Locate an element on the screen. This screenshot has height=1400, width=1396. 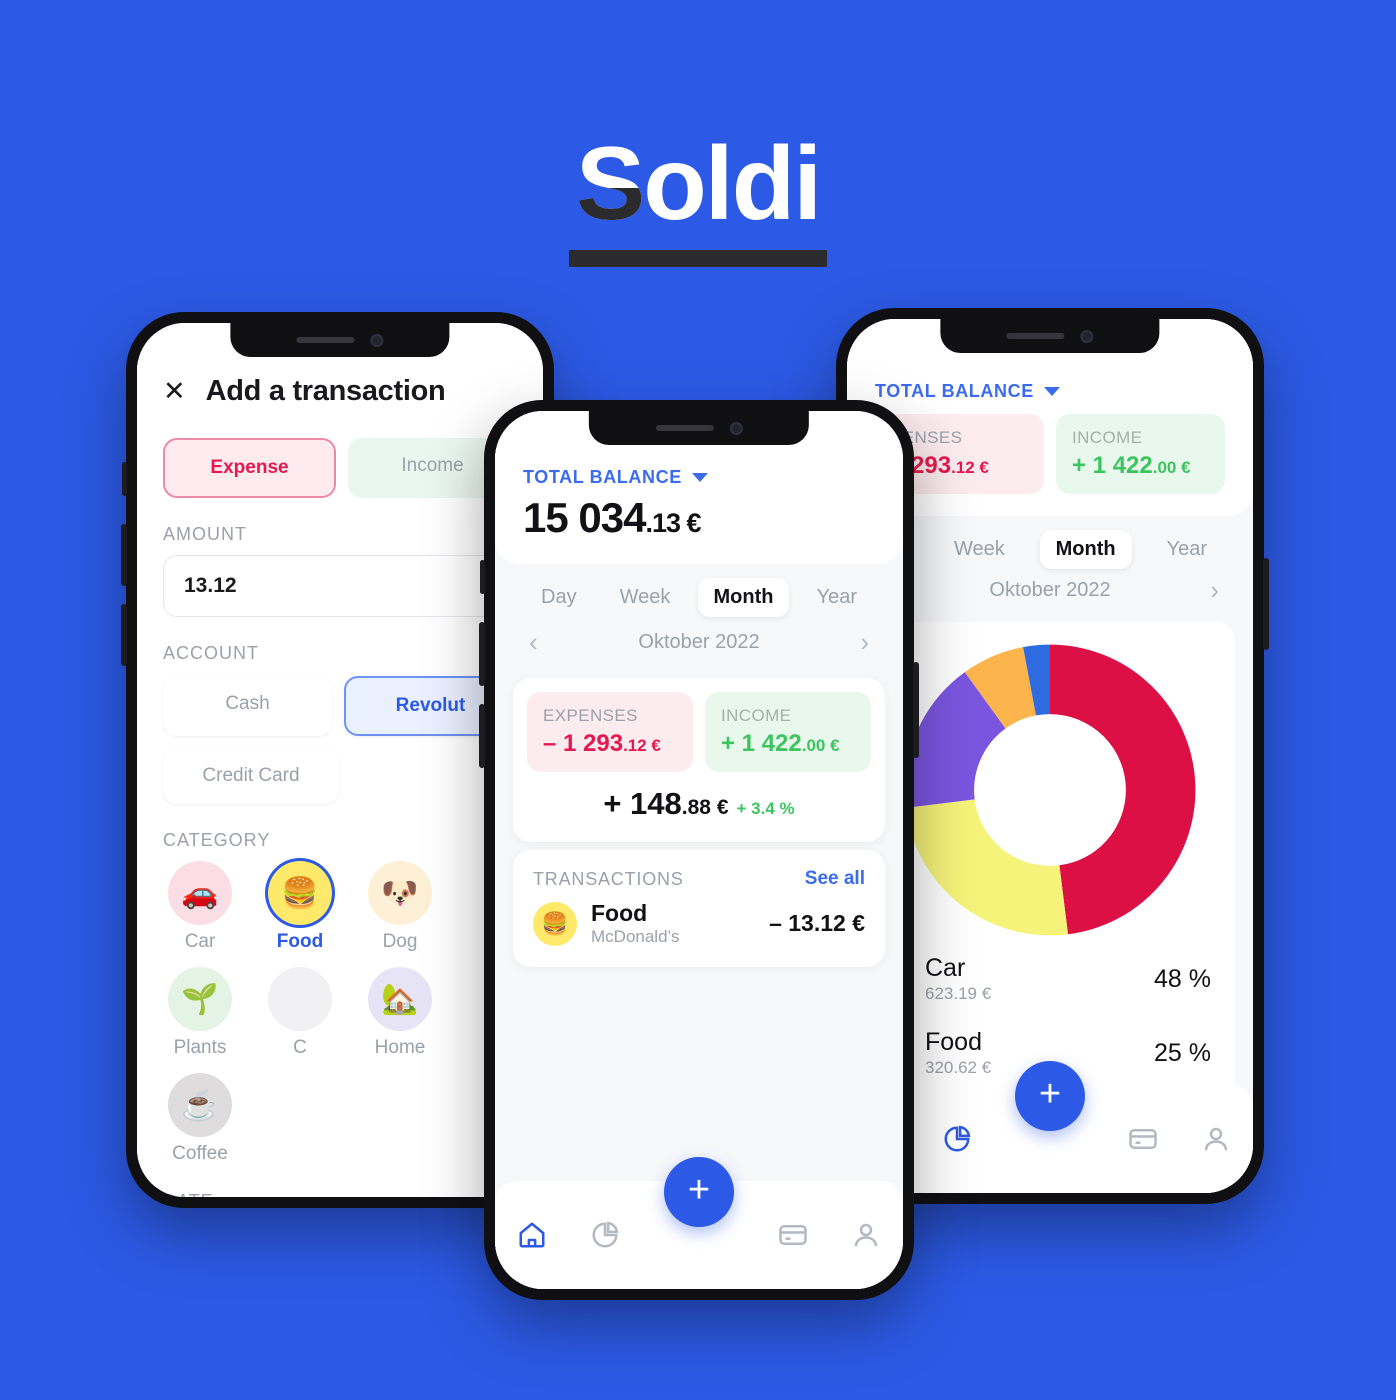
category-label-car: Car is located at coordinates (200, 941).